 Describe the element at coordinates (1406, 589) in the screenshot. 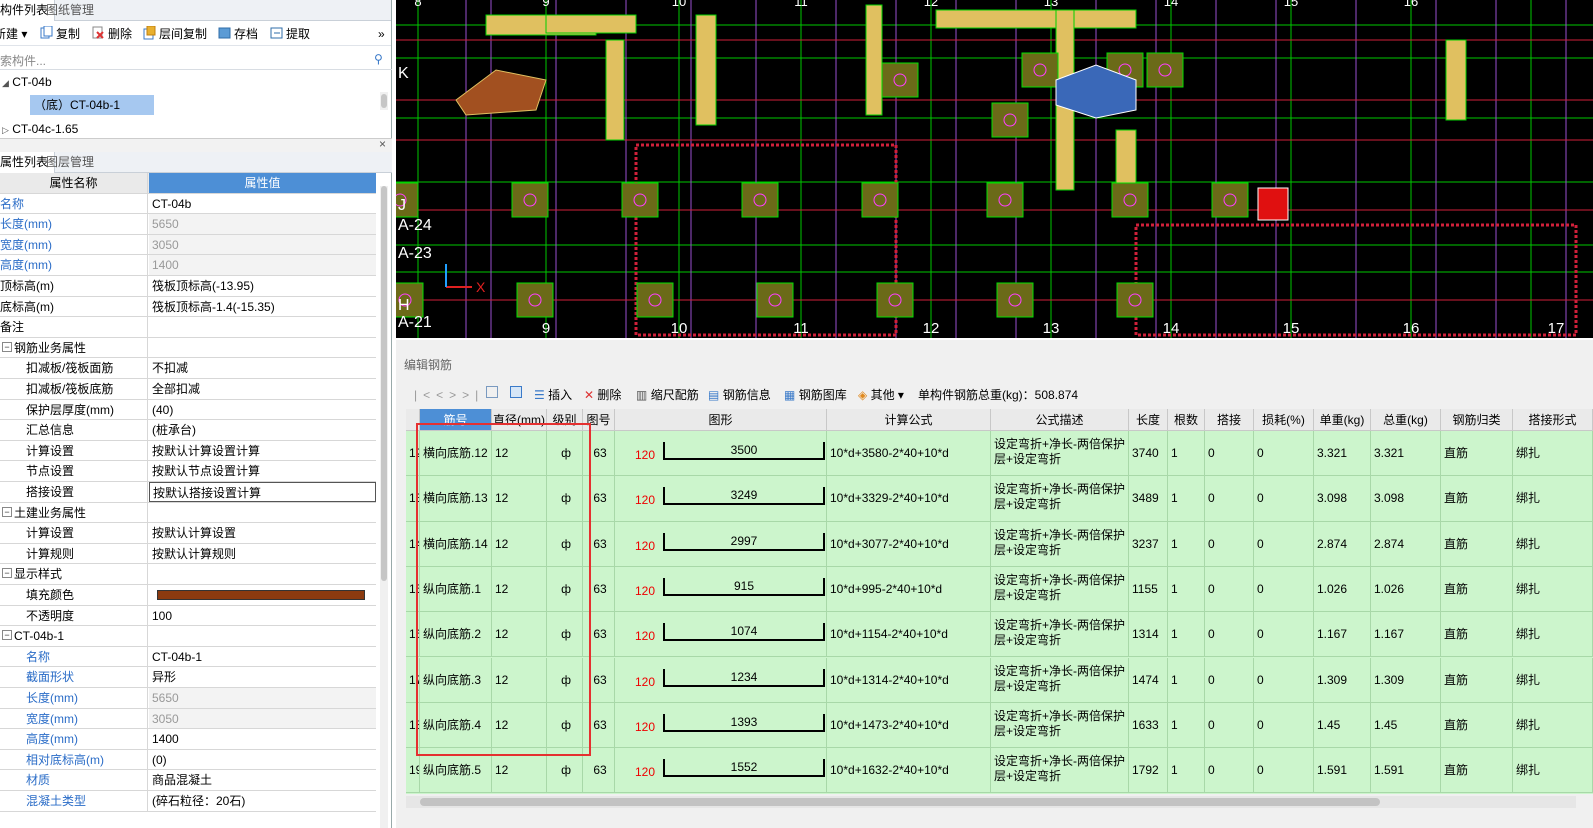

I see `cell-total: 1.026` at that location.